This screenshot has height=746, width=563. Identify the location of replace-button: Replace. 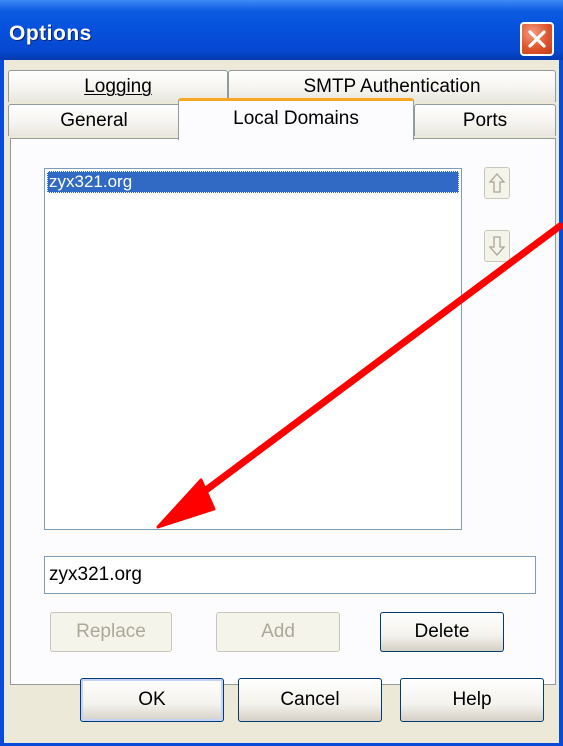
(111, 632).